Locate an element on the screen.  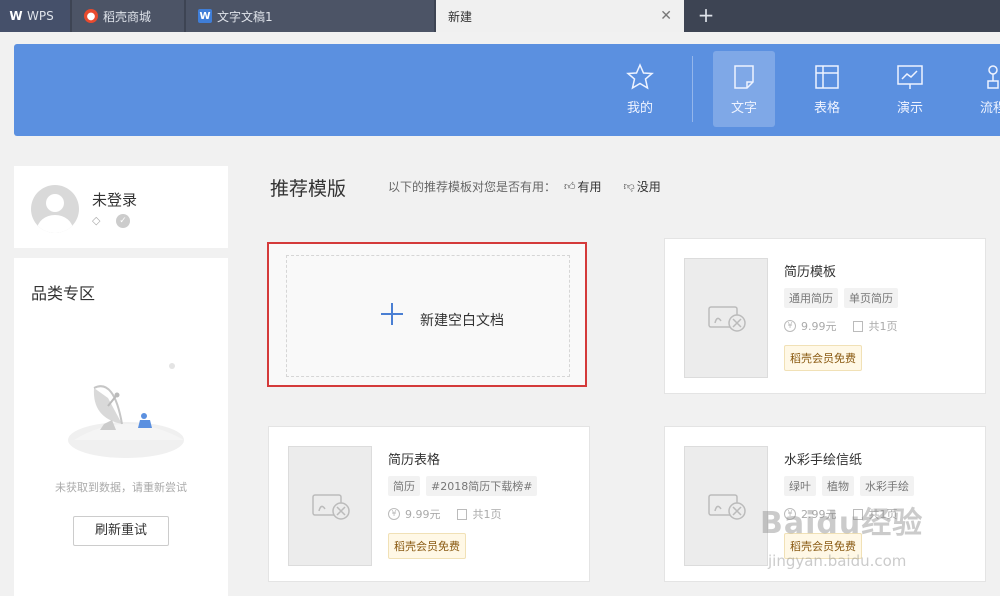
tab-wps: W WPS is located at coordinates (35, 16).